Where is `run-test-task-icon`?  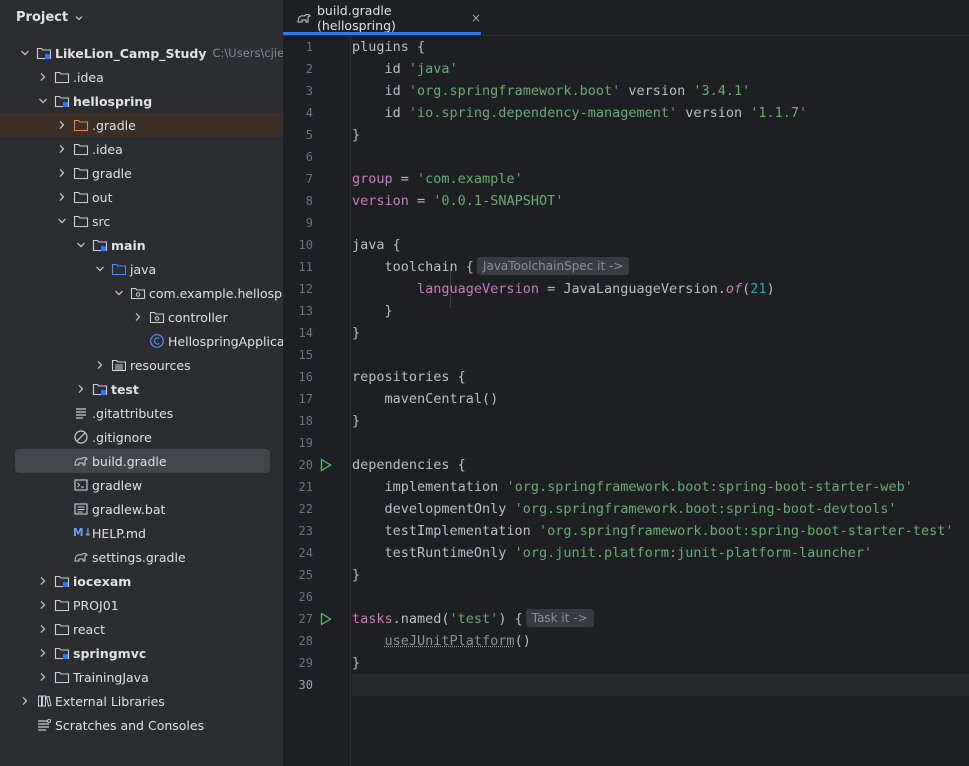
run-test-task-icon is located at coordinates (326, 619).